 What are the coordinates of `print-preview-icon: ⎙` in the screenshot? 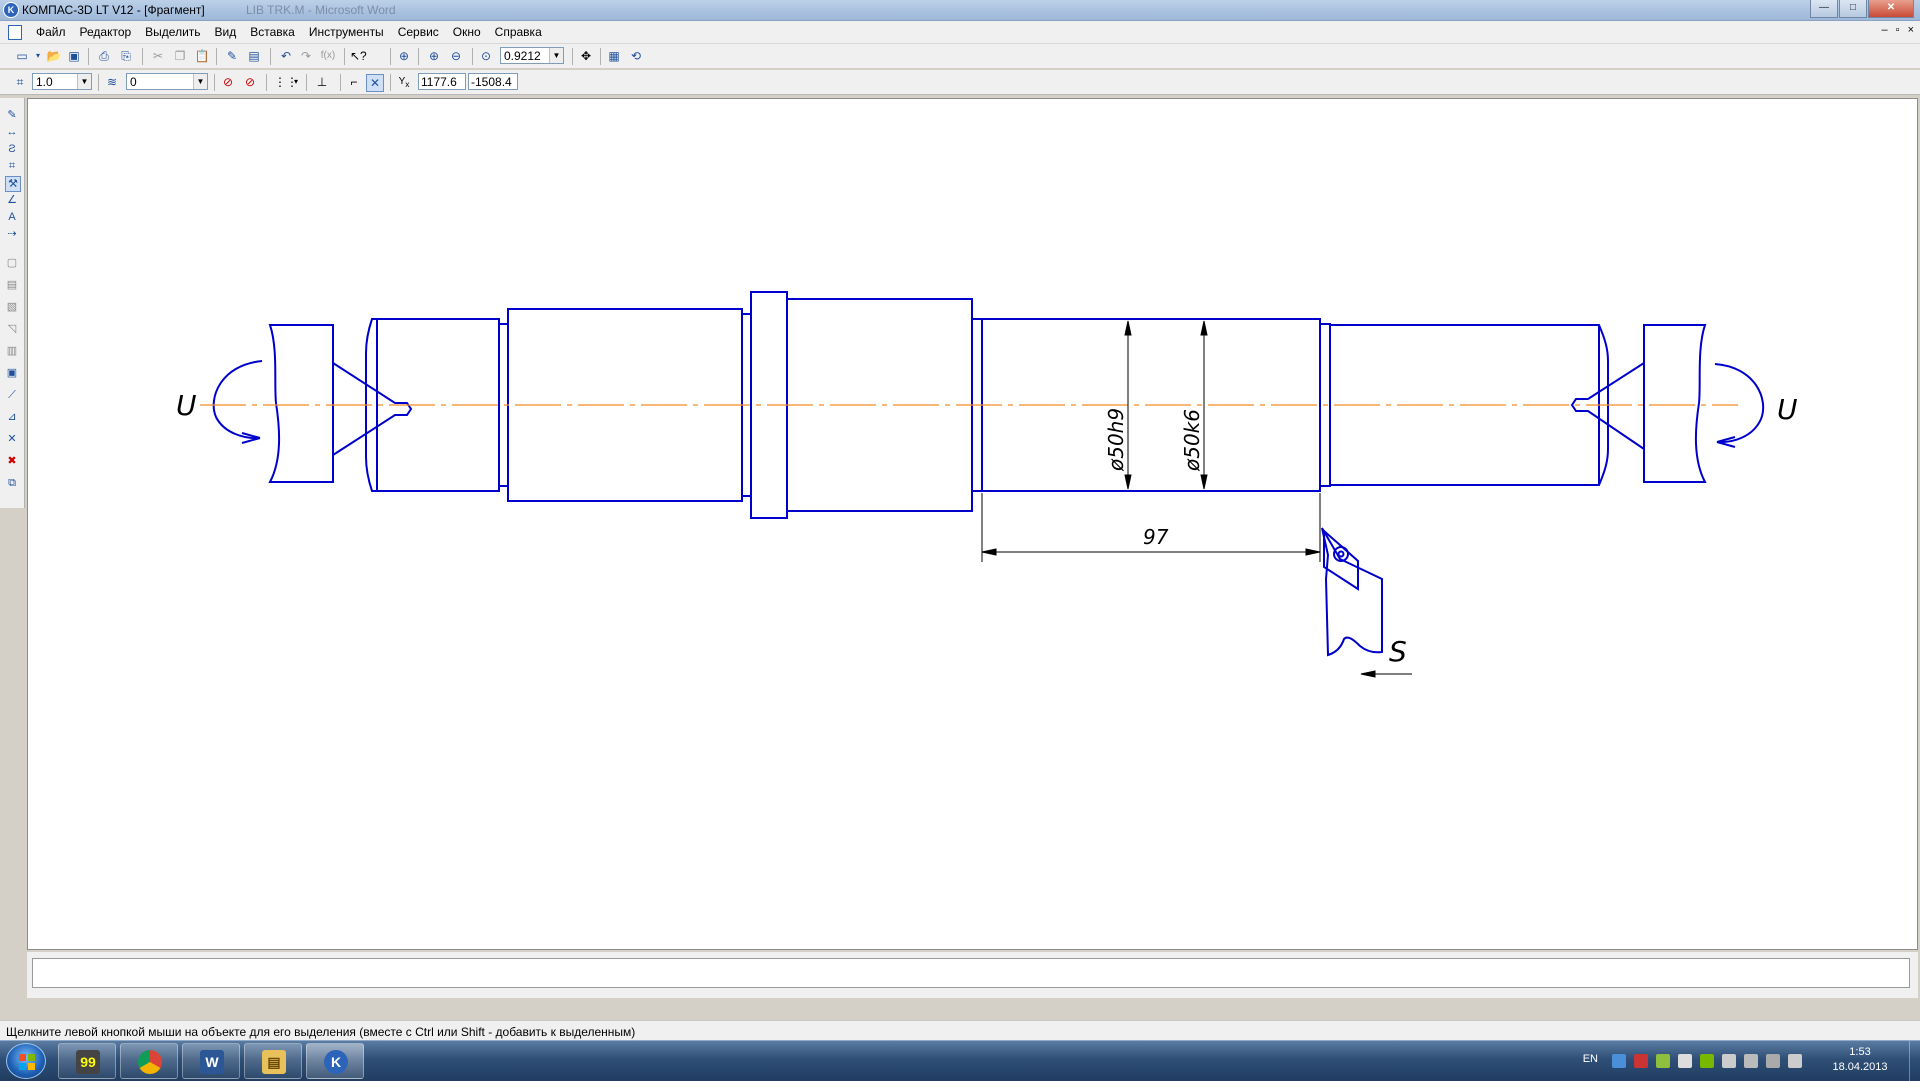 It's located at (104, 56).